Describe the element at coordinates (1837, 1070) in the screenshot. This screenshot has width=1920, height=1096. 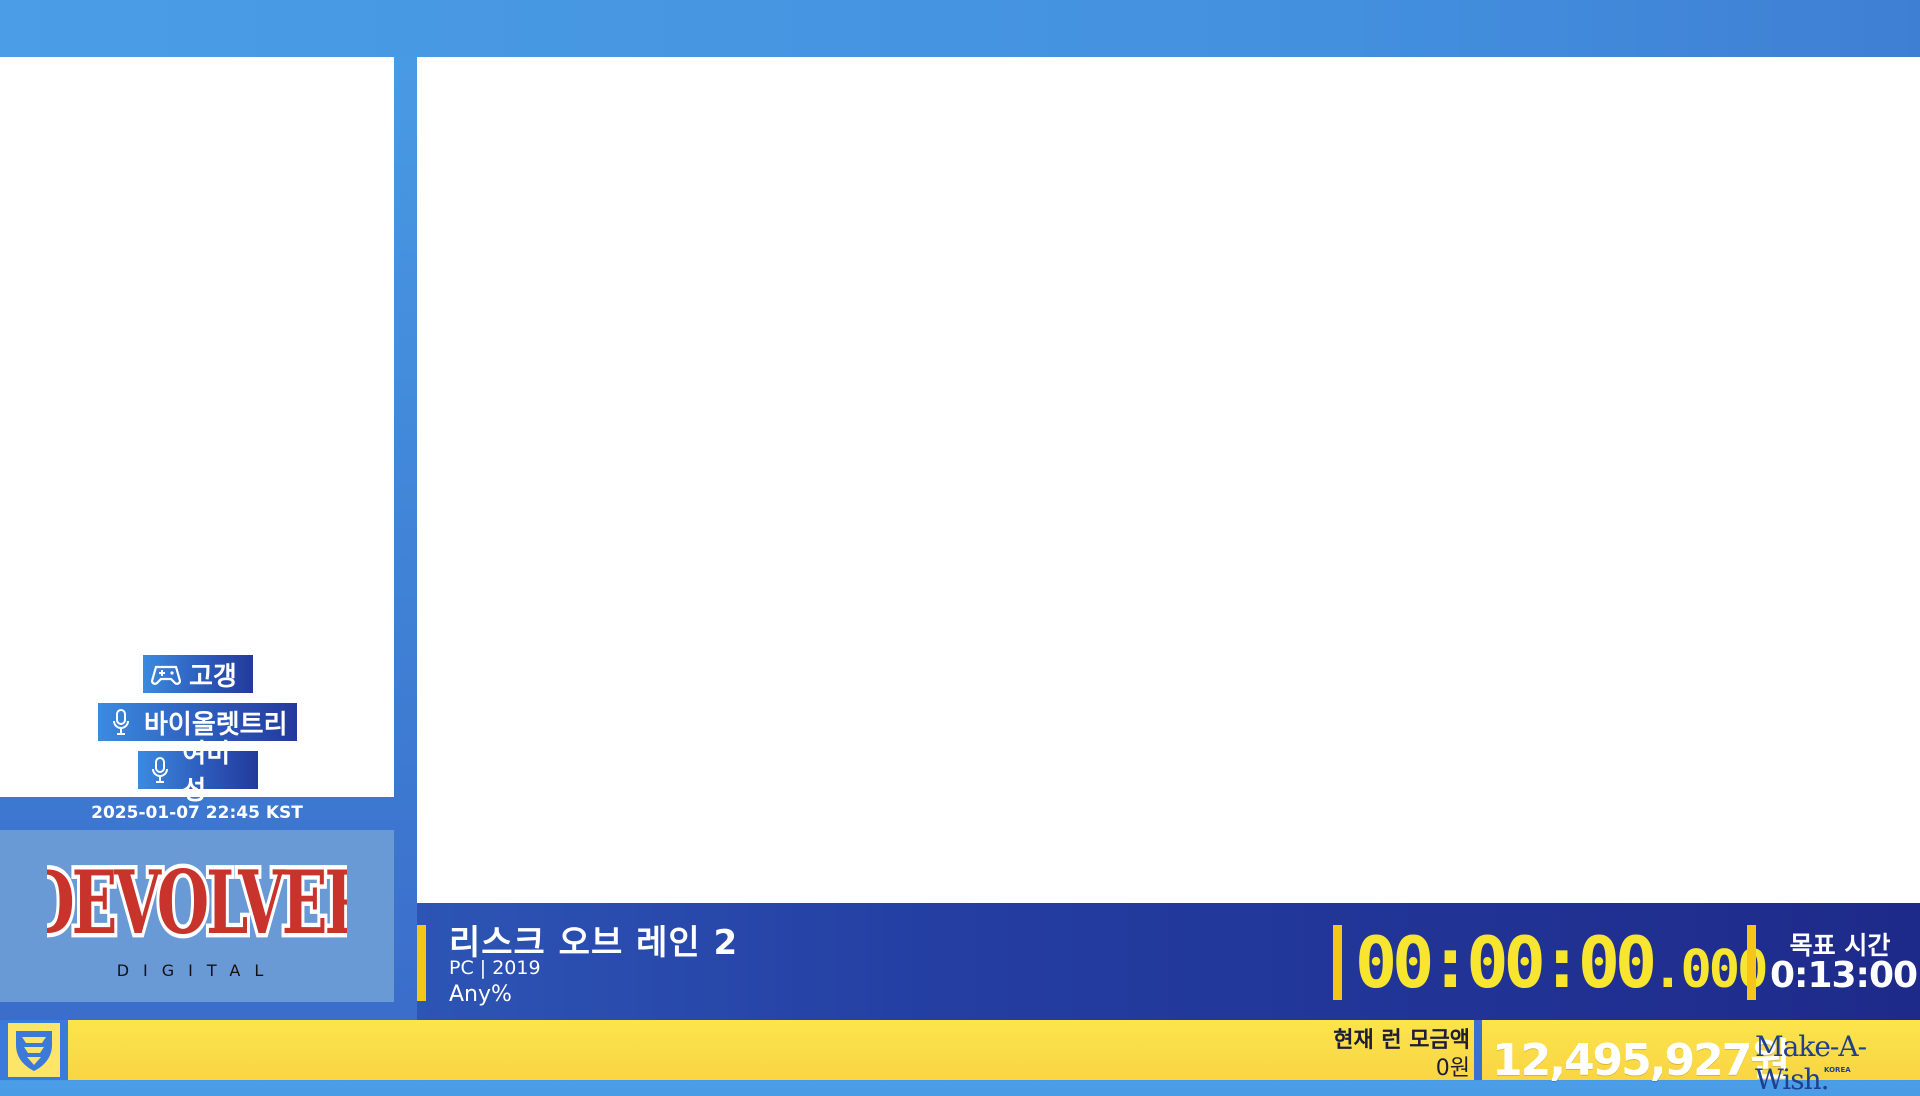
I see `charity-logo-sub: KOREA` at that location.